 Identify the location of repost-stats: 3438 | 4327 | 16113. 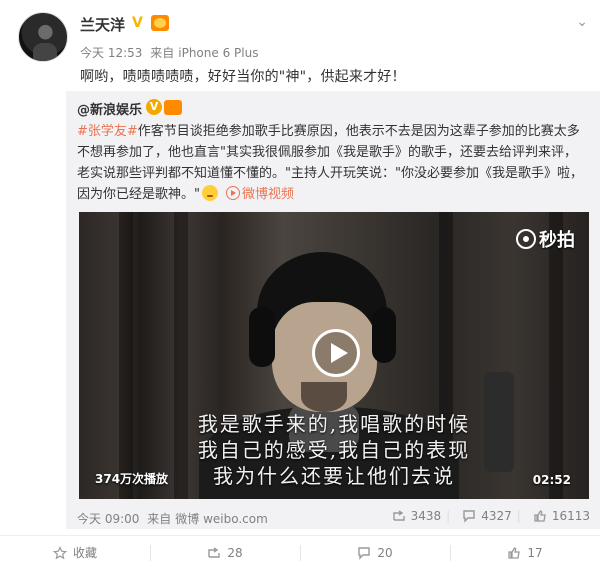
(491, 516).